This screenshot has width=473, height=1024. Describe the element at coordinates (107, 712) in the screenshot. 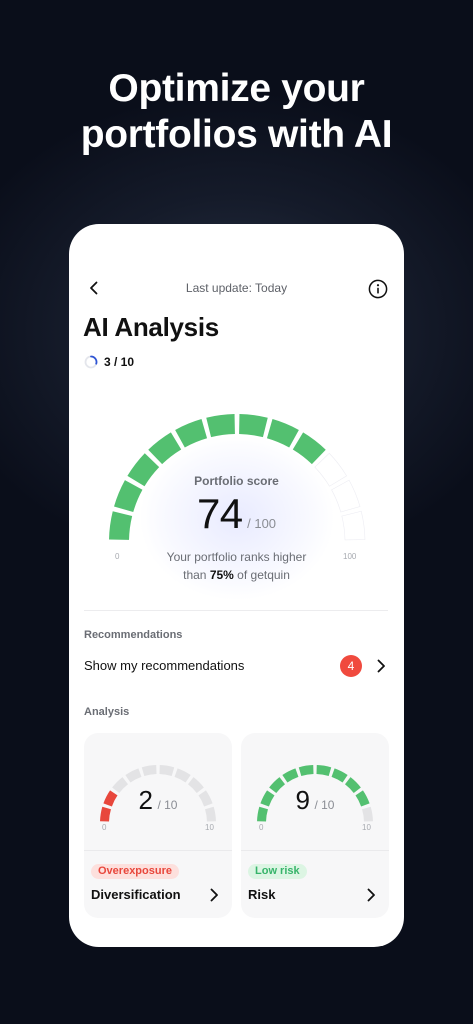

I see `analysis-section-label: Analysis` at that location.